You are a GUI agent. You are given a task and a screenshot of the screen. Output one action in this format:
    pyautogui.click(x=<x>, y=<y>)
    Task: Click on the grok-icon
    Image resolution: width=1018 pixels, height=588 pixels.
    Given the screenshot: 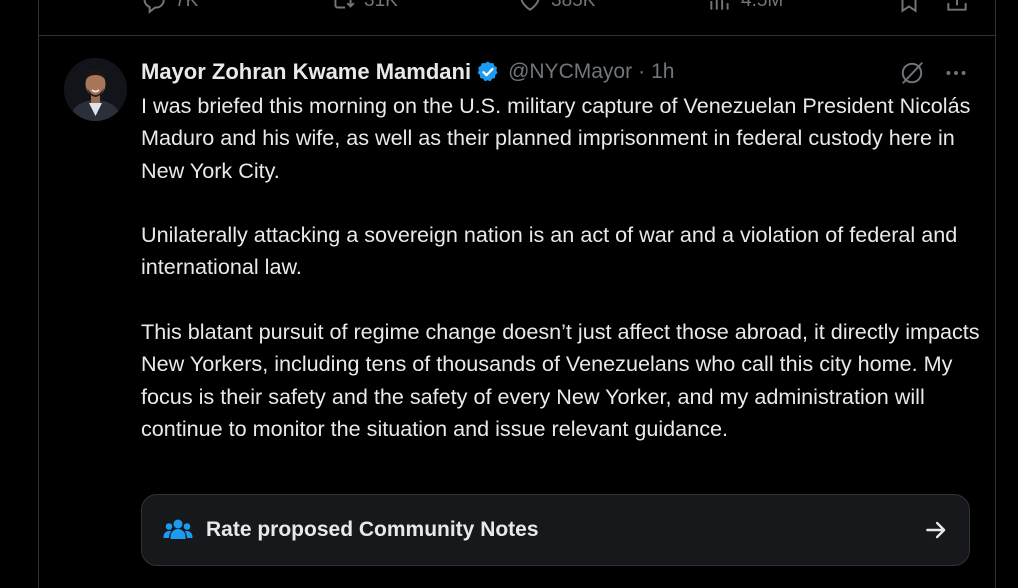 What is the action you would take?
    pyautogui.click(x=912, y=73)
    